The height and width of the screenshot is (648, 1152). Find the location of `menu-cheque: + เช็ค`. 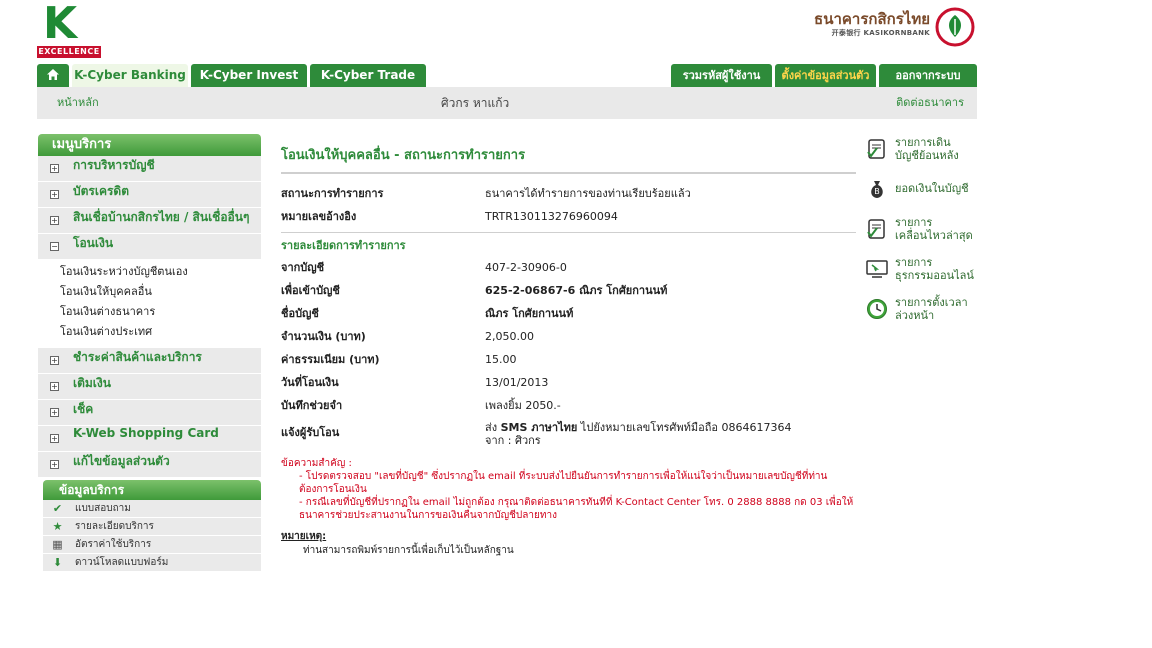

menu-cheque: + เช็ค is located at coordinates (149, 413).